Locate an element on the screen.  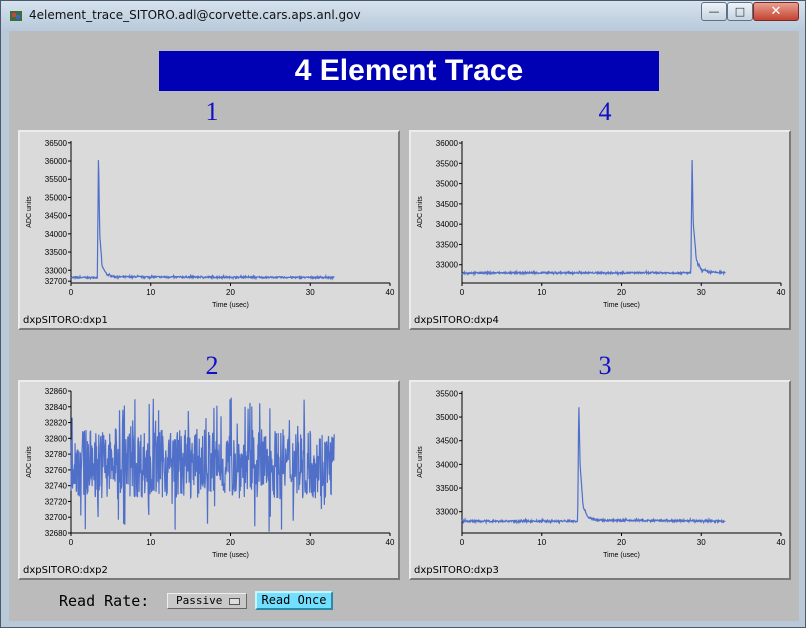
y-tick-label: 32680 is located at coordinates (56, 533).